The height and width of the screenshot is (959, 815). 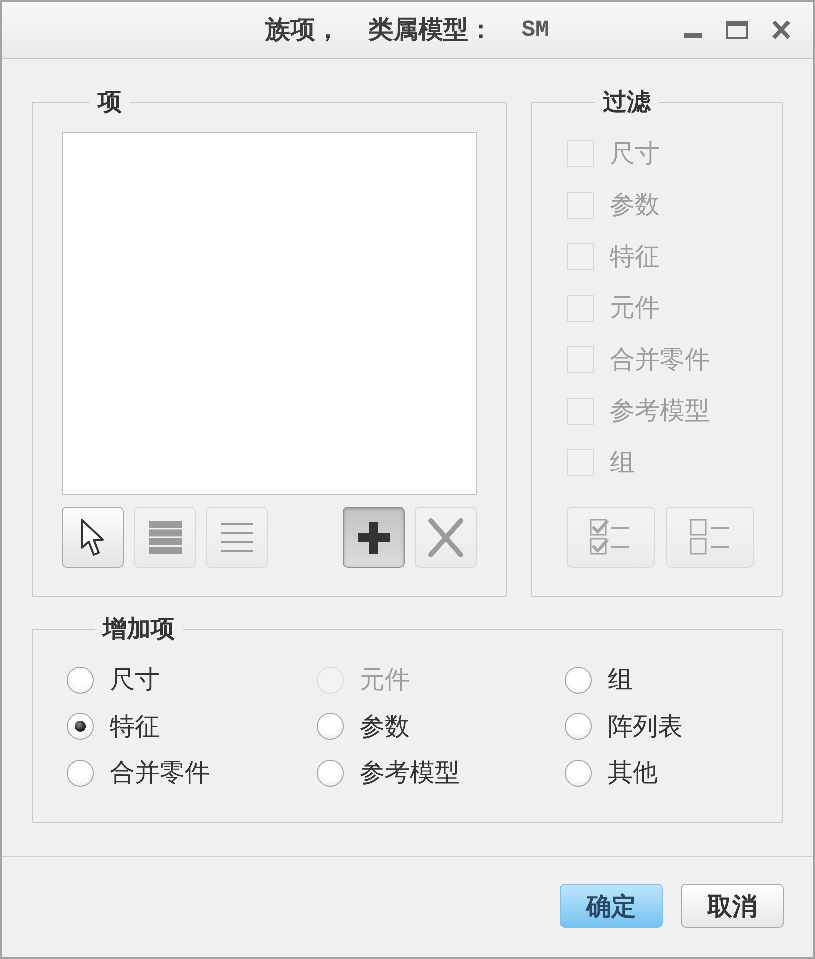 I want to click on add-button, so click(x=374, y=537).